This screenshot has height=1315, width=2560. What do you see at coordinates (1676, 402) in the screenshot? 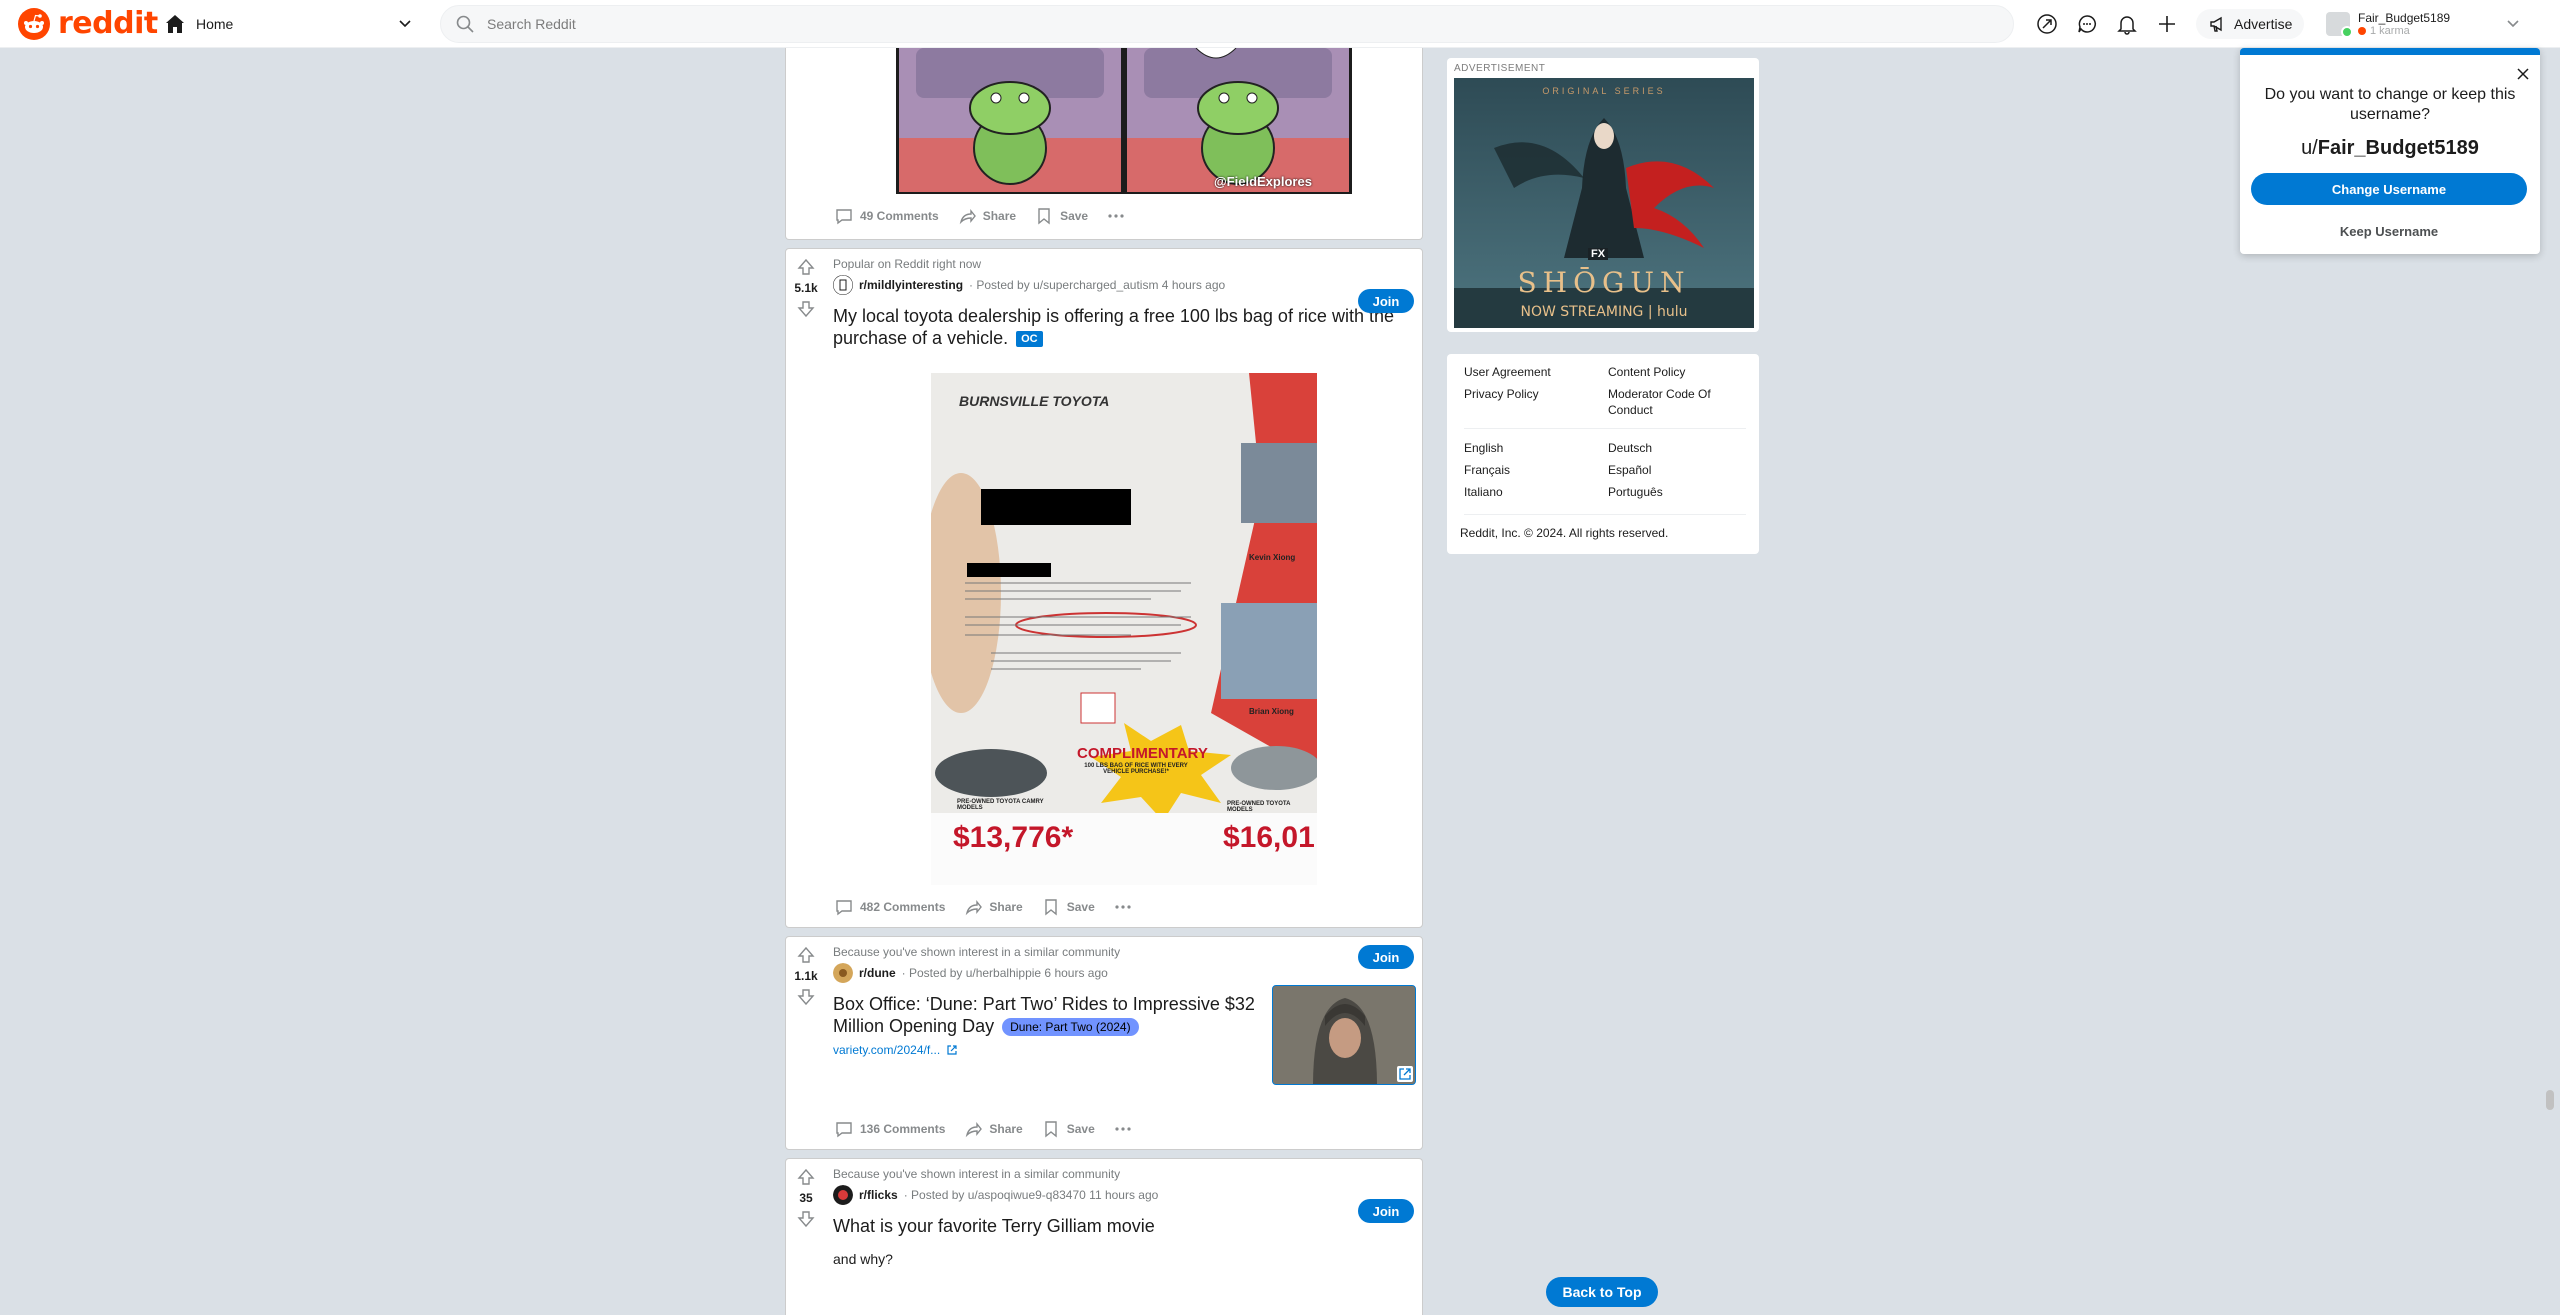
I see `moderator-code-link: Moderator Code Of Conduct` at bounding box center [1676, 402].